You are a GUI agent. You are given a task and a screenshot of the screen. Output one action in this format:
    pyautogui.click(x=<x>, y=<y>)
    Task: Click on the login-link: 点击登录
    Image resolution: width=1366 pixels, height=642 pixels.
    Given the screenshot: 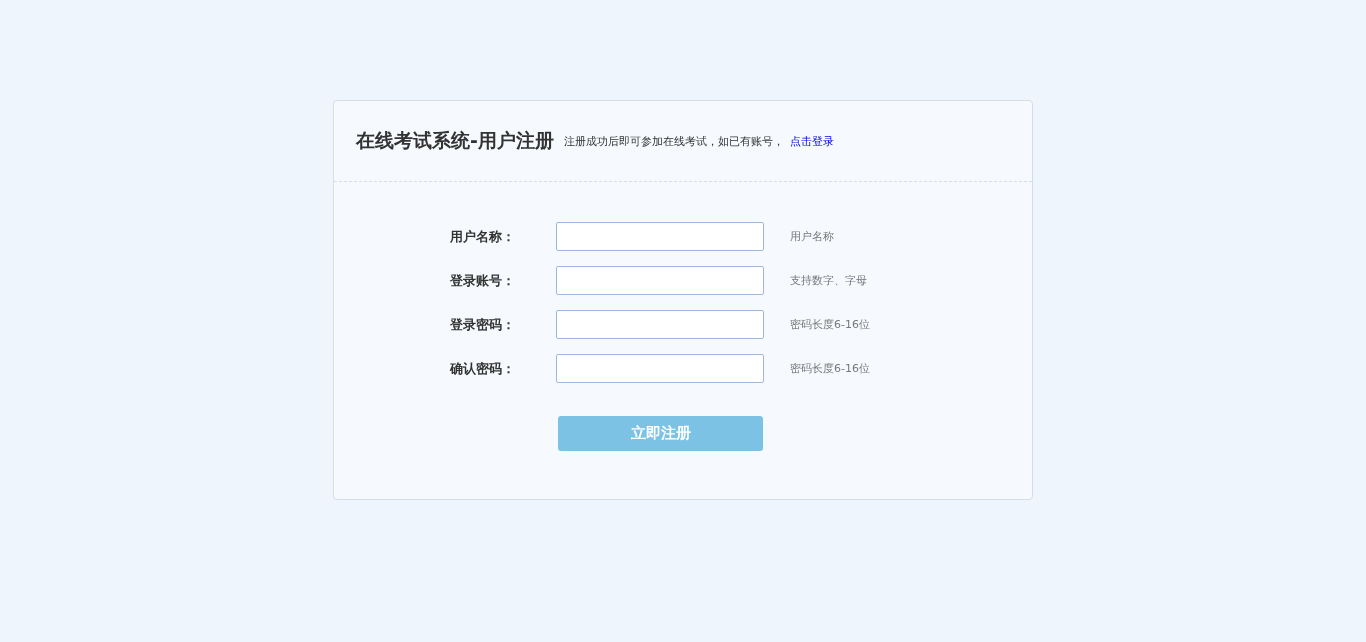 What is the action you would take?
    pyautogui.click(x=811, y=141)
    